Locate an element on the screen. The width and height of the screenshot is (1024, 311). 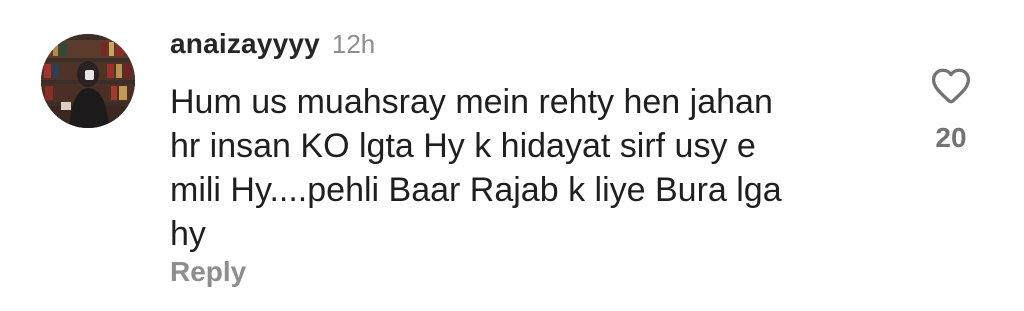
comment-header: anaizayyyy 12h is located at coordinates (272, 48).